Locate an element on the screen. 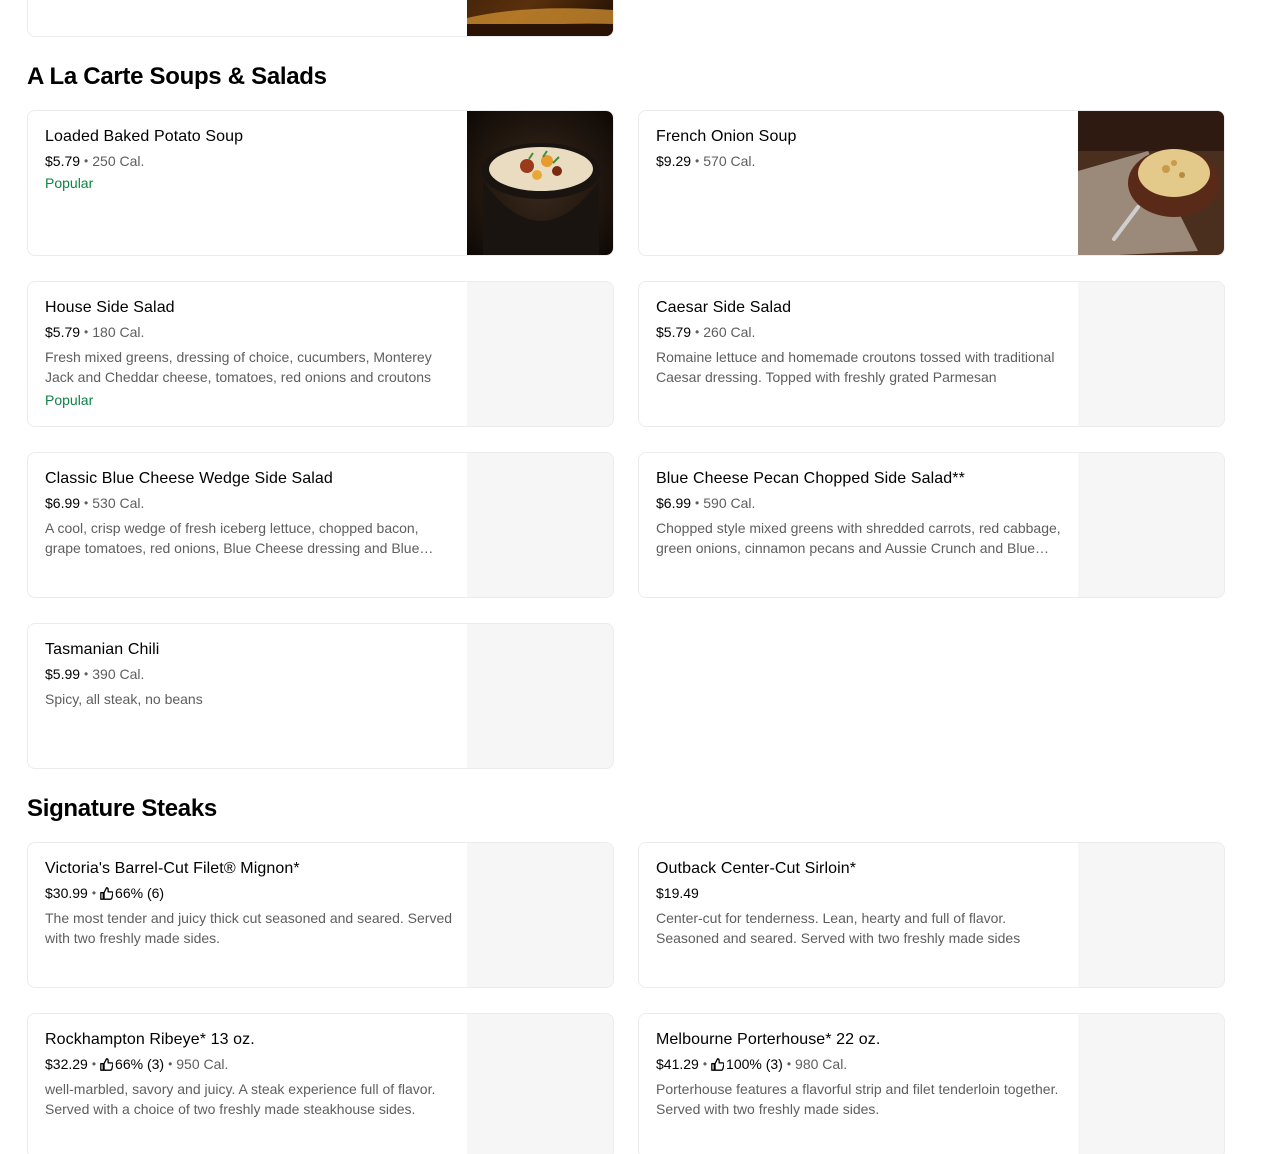 The image size is (1270, 1154). item-meta: $9.29 • 570 Cal. is located at coordinates (861, 161).